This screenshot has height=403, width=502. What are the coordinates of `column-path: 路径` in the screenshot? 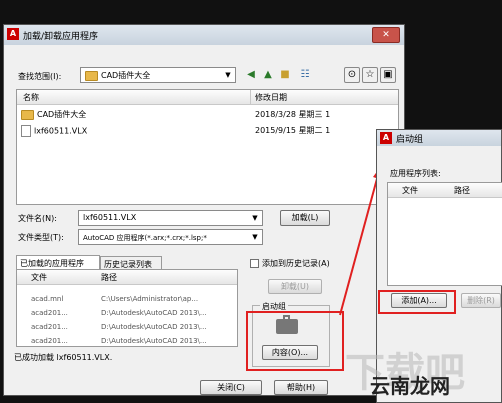 It's located at (462, 190).